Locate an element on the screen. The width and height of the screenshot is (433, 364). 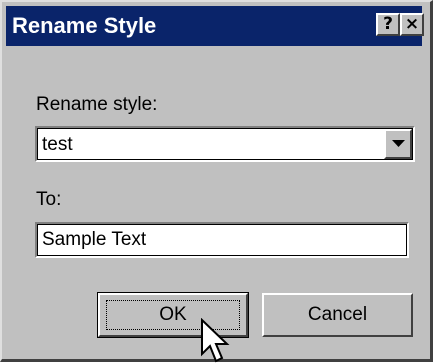
title-bar: Rename Style ? × is located at coordinates (215, 26).